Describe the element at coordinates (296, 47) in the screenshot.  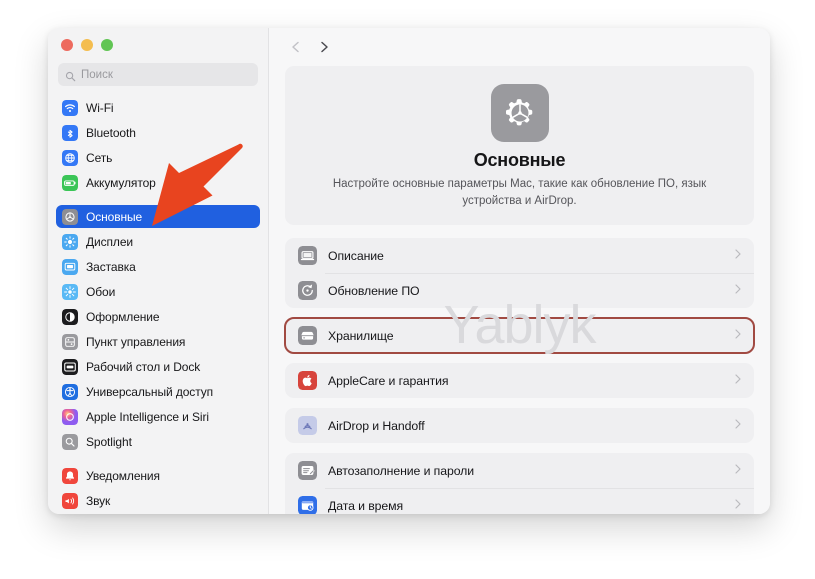
I see `back-button` at that location.